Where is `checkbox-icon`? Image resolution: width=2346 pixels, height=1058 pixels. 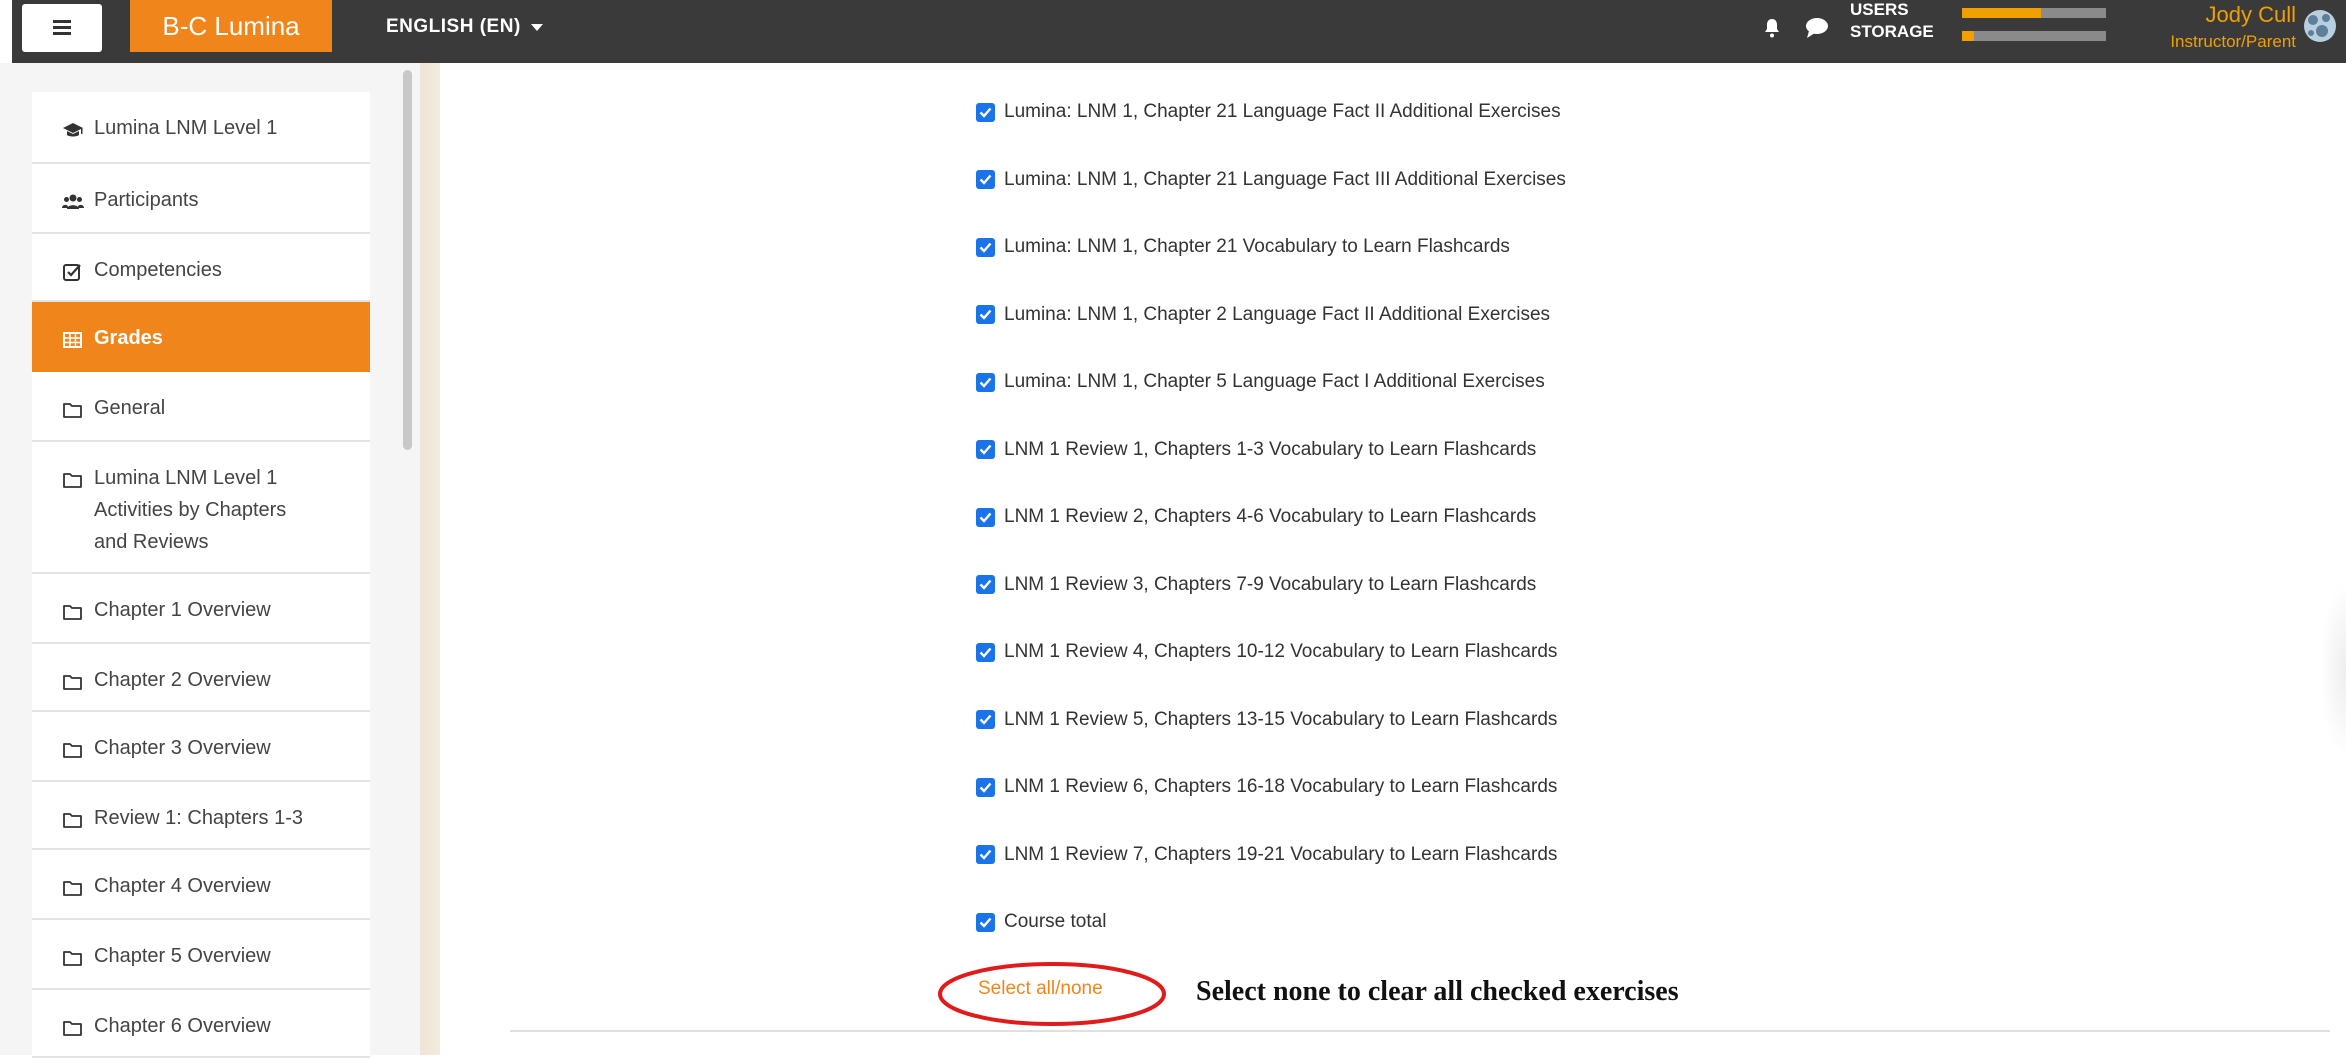
checkbox-icon is located at coordinates (73, 270).